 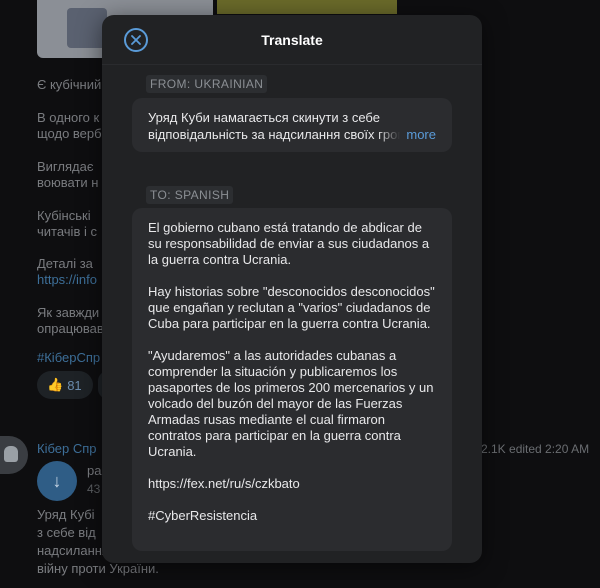 What do you see at coordinates (94, 489) in the screenshot?
I see `file-size: 43` at bounding box center [94, 489].